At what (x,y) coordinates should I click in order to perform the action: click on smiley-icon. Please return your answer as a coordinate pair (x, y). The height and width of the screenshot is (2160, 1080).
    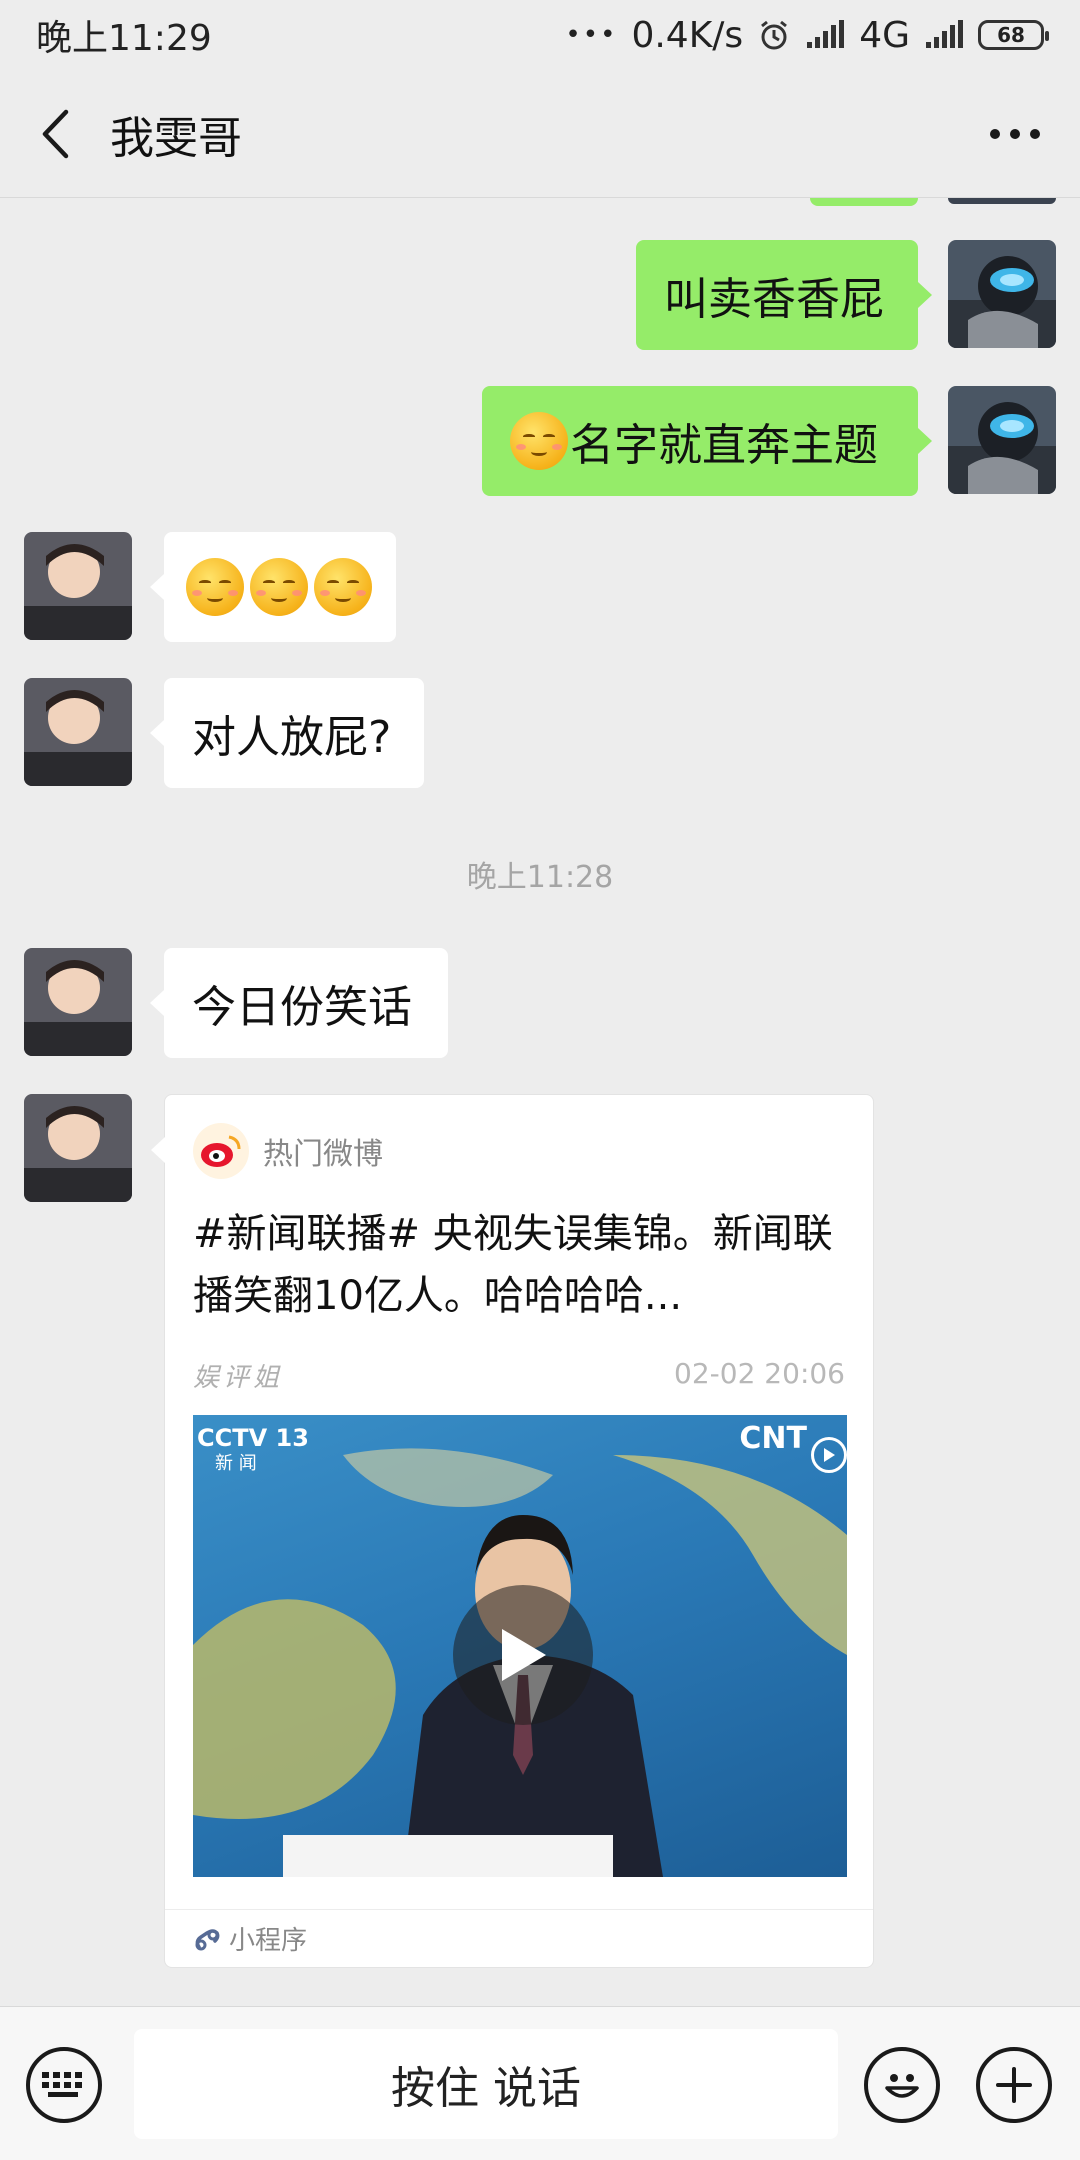
    Looking at the image, I should click on (902, 2086).